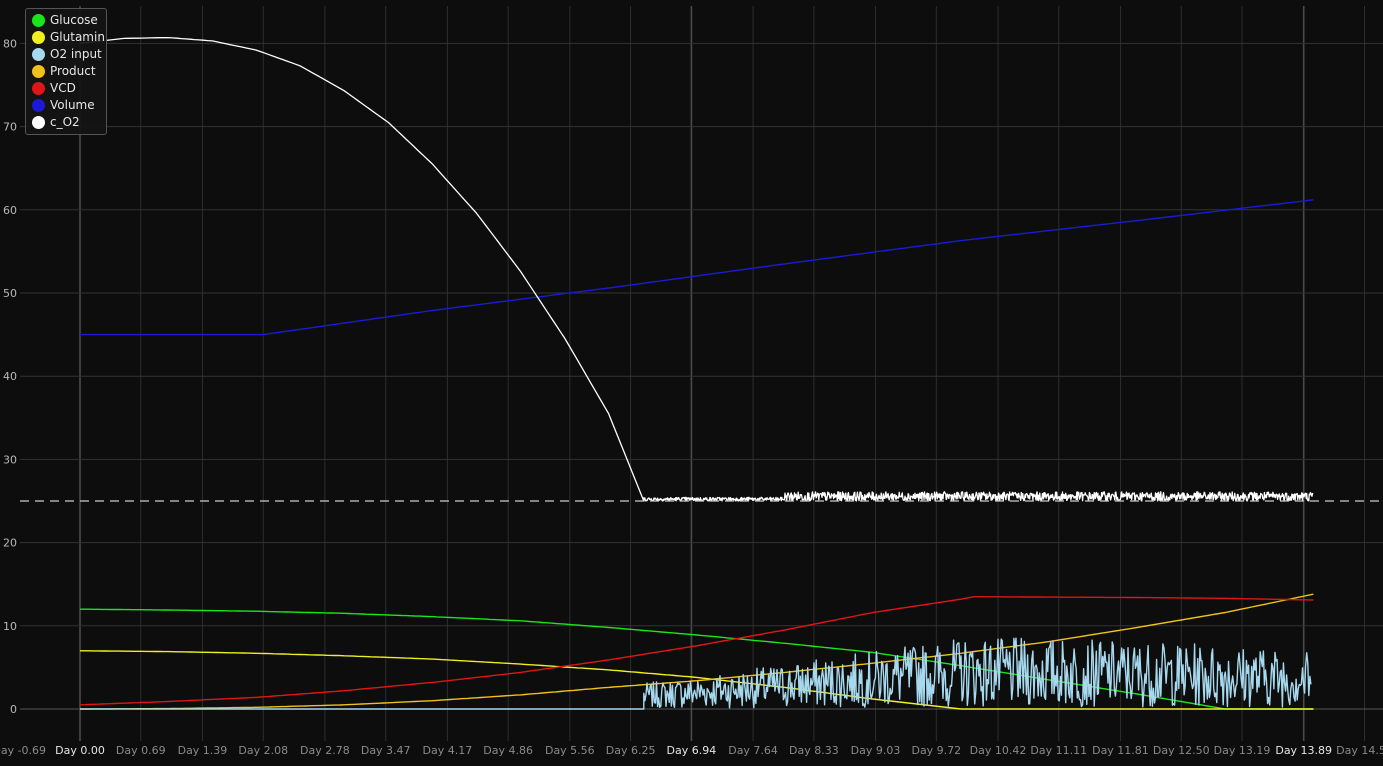  I want to click on x-tick-label: Day 2.08, so click(263, 750).